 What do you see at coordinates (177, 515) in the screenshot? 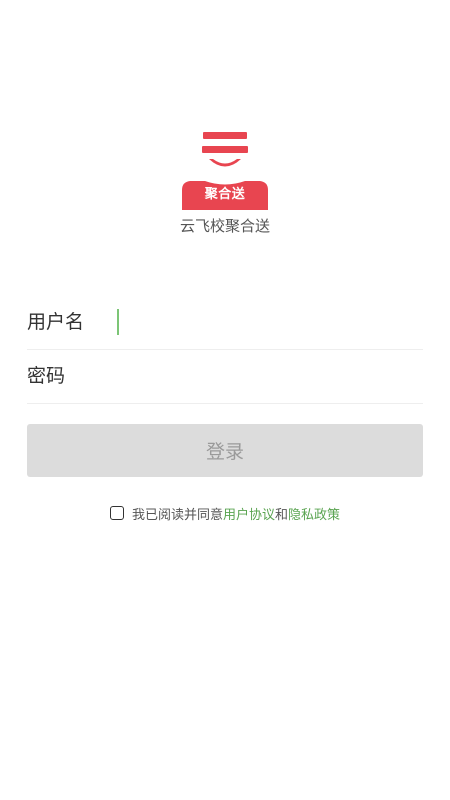
I see `agreement-prefix: 我已阅读并同意` at bounding box center [177, 515].